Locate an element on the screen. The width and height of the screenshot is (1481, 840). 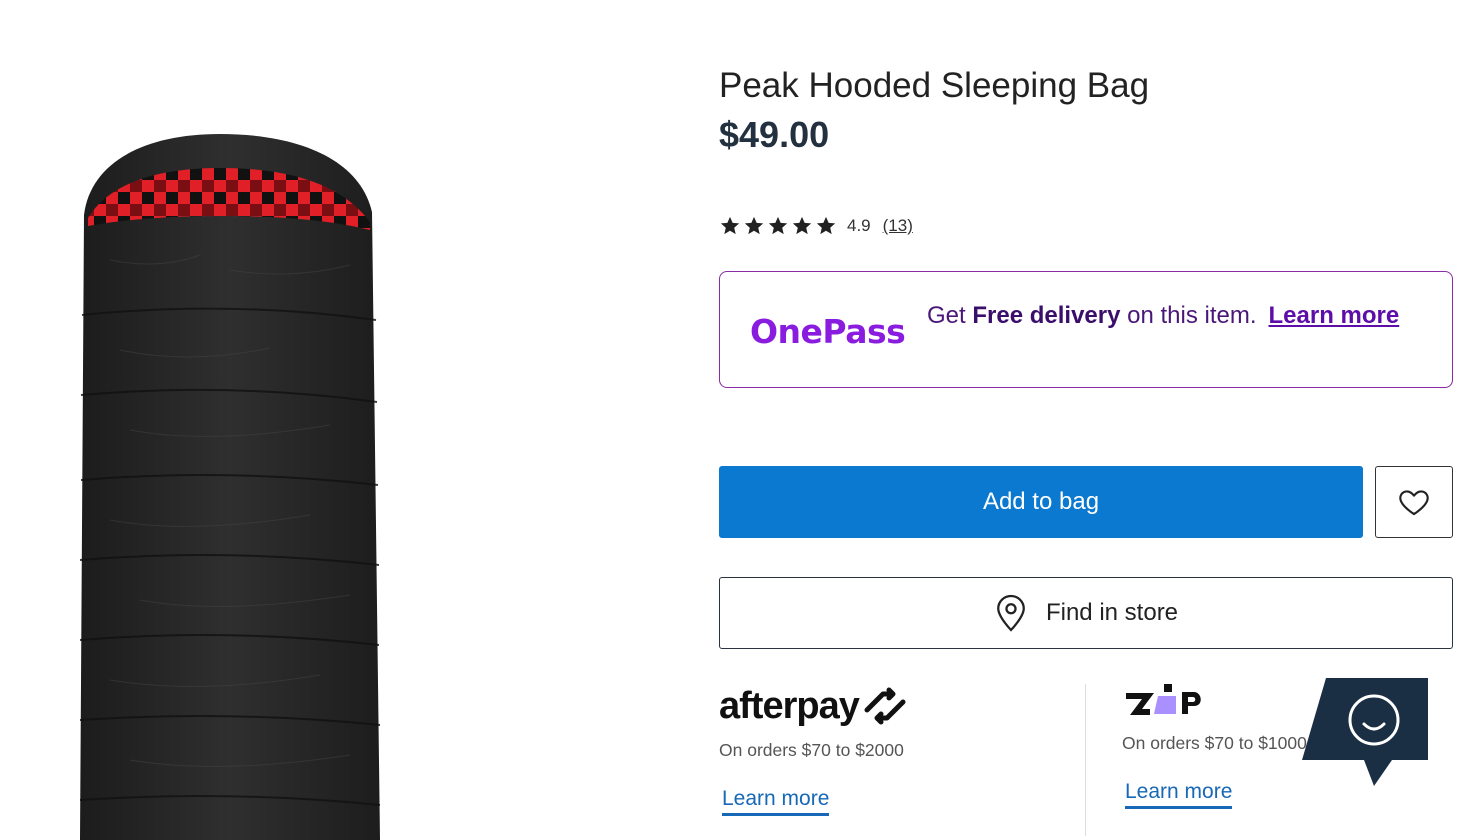
zip-learn-more-link: Learn more is located at coordinates (1179, 794).